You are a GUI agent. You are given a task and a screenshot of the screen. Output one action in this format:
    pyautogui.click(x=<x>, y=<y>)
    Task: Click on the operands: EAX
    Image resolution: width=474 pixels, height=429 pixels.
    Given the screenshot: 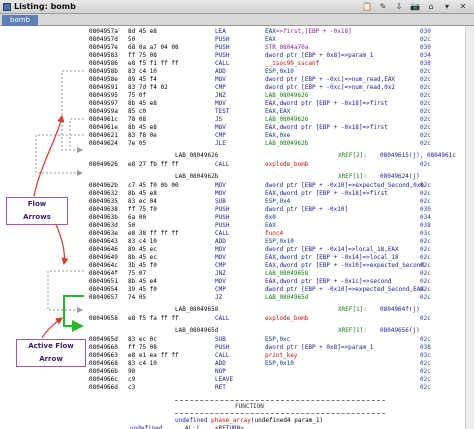 What is the action you would take?
    pyautogui.click(x=270, y=40)
    